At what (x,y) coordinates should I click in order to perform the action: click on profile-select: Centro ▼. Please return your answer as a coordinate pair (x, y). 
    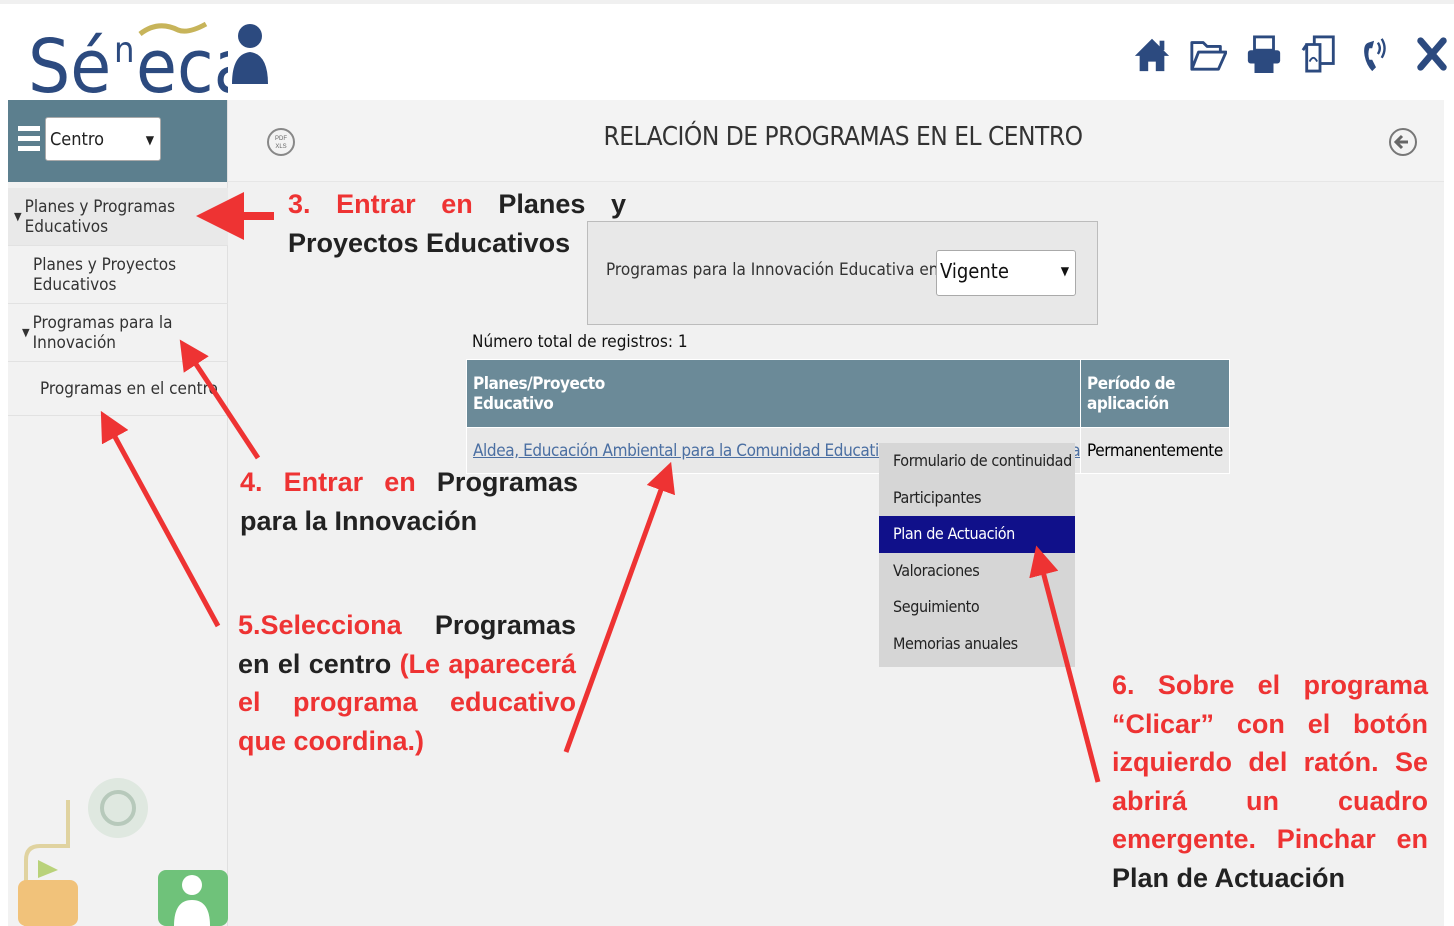
    Looking at the image, I should click on (103, 139).